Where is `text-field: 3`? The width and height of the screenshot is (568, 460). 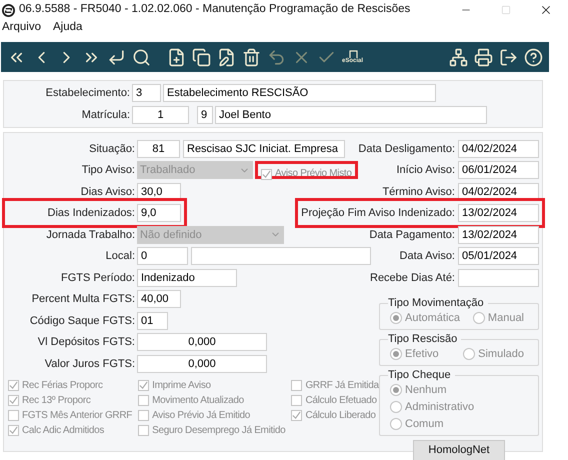 text-field: 3 is located at coordinates (146, 93).